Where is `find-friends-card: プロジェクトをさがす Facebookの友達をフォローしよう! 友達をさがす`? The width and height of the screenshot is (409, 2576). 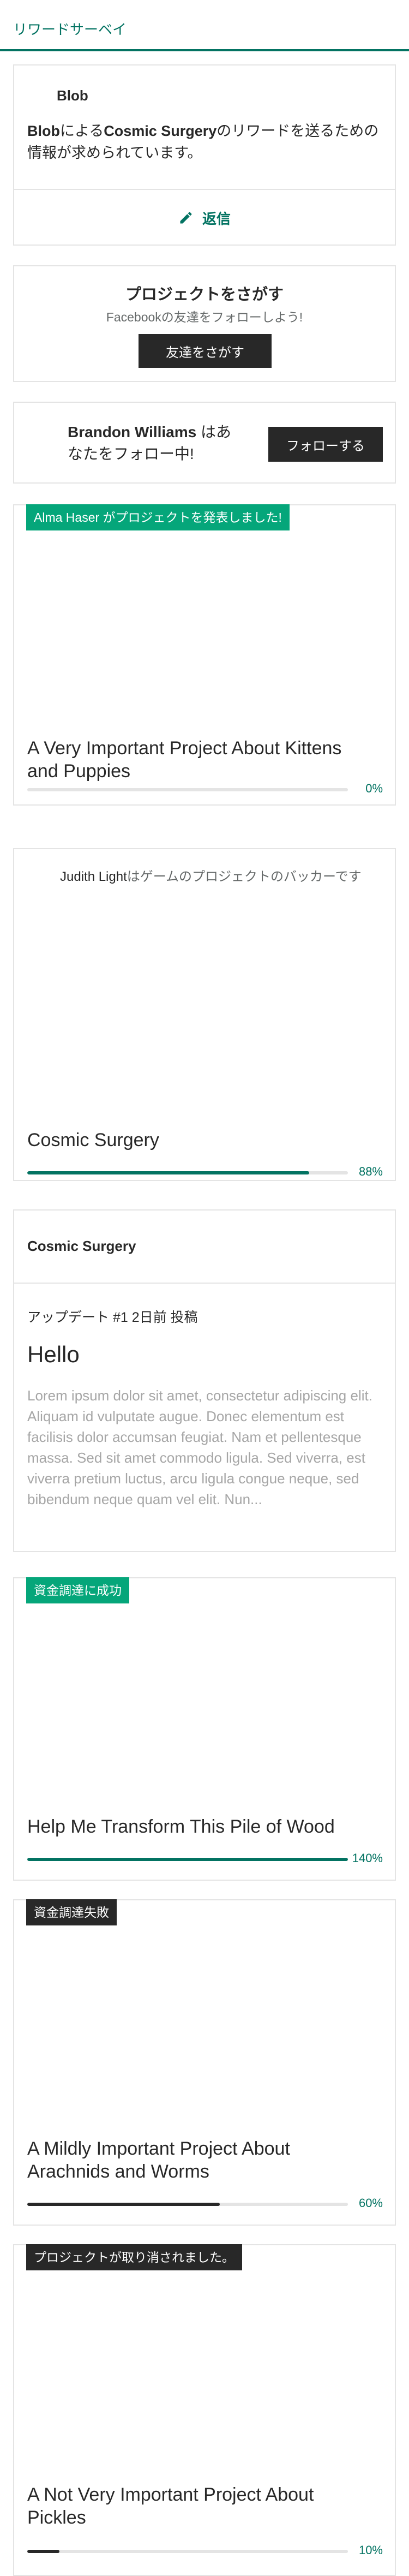
find-friends-card: プロジェクトをさがす Facebookの友達をフォローしよう! 友達をさがす is located at coordinates (204, 323).